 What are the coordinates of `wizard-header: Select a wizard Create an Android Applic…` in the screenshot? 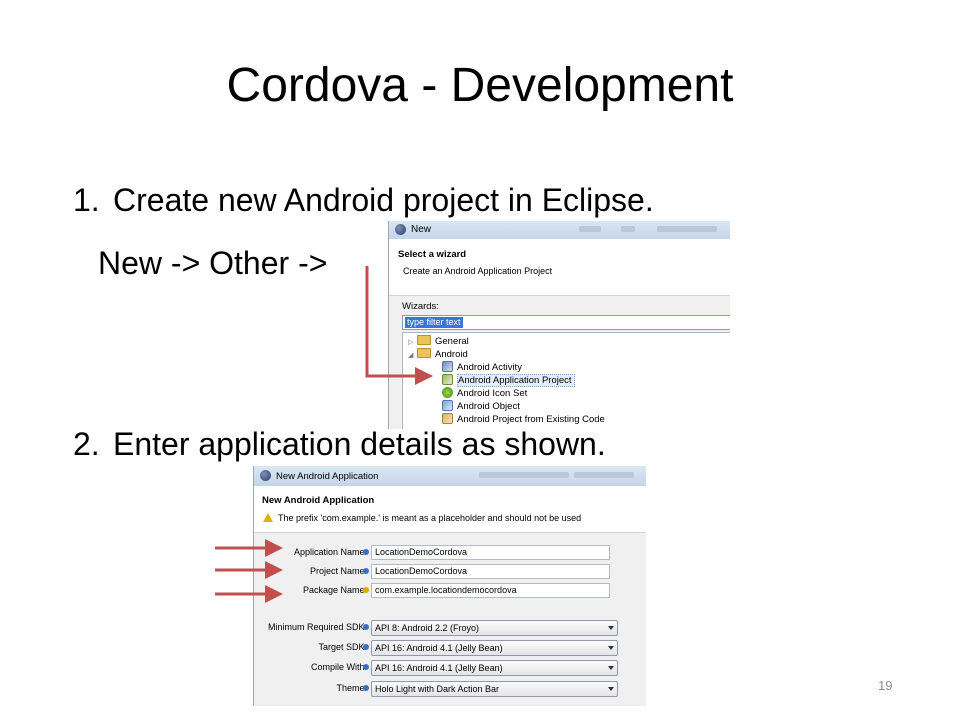 It's located at (559, 267).